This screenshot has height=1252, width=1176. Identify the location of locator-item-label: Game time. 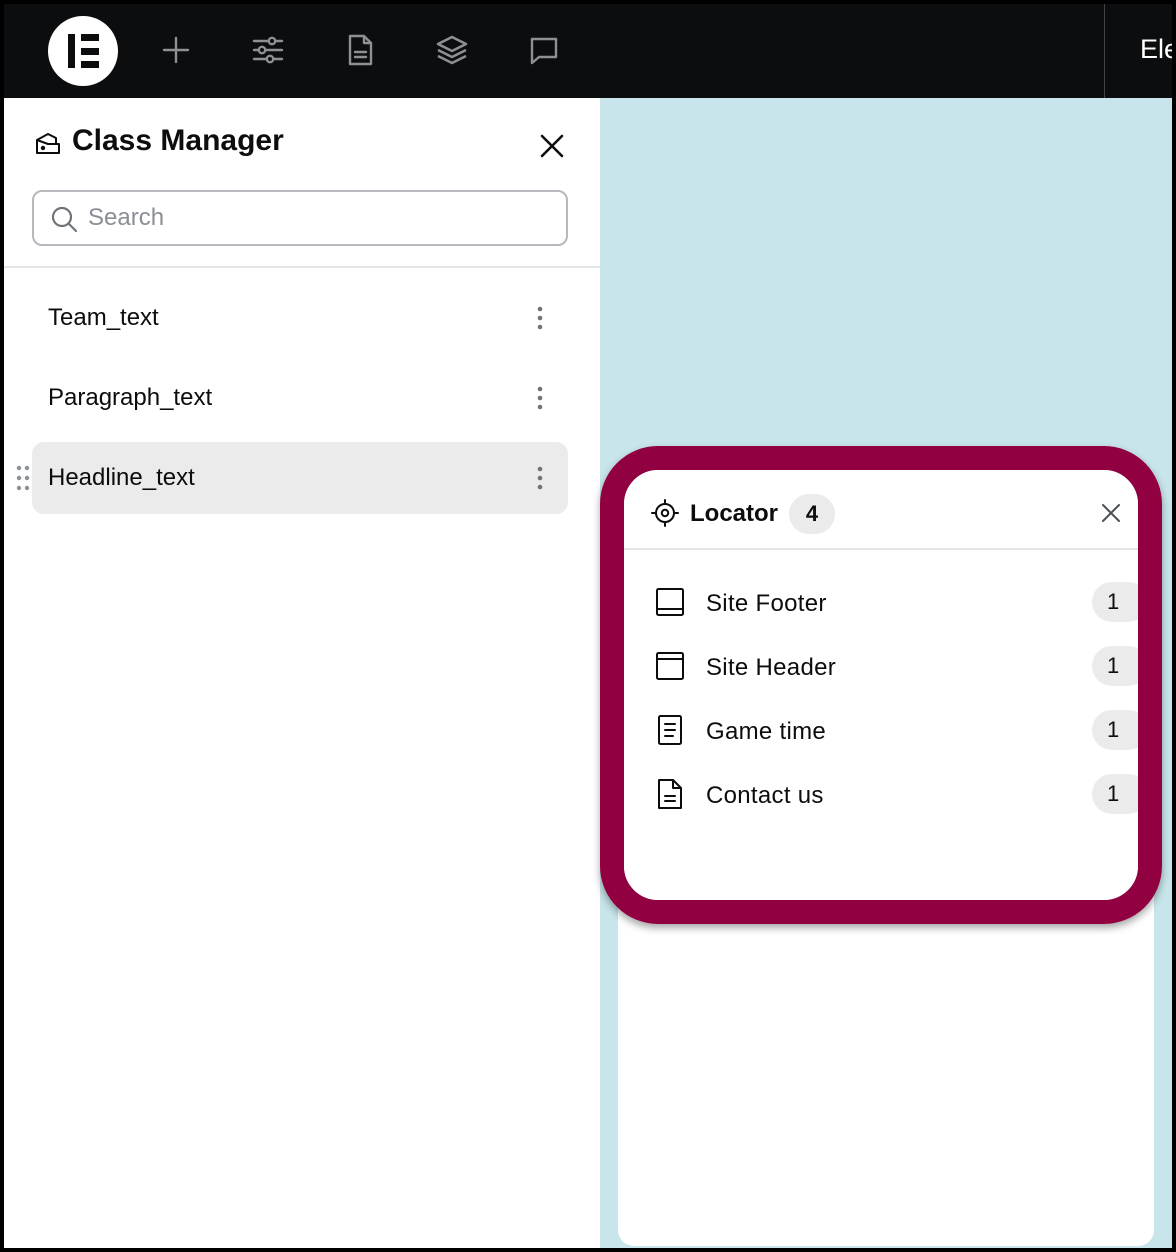
(766, 731).